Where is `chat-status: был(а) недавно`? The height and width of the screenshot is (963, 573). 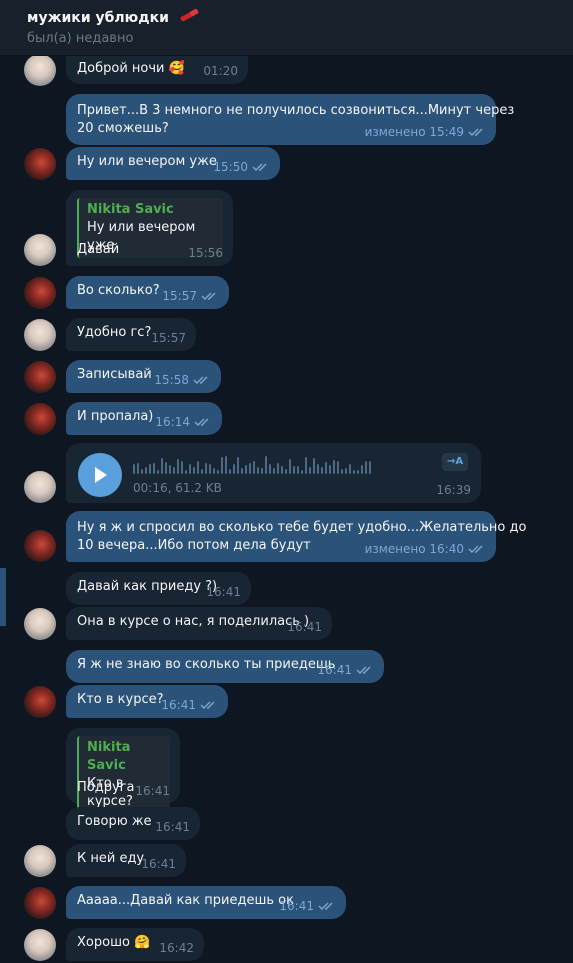
chat-status: был(а) недавно is located at coordinates (80, 38).